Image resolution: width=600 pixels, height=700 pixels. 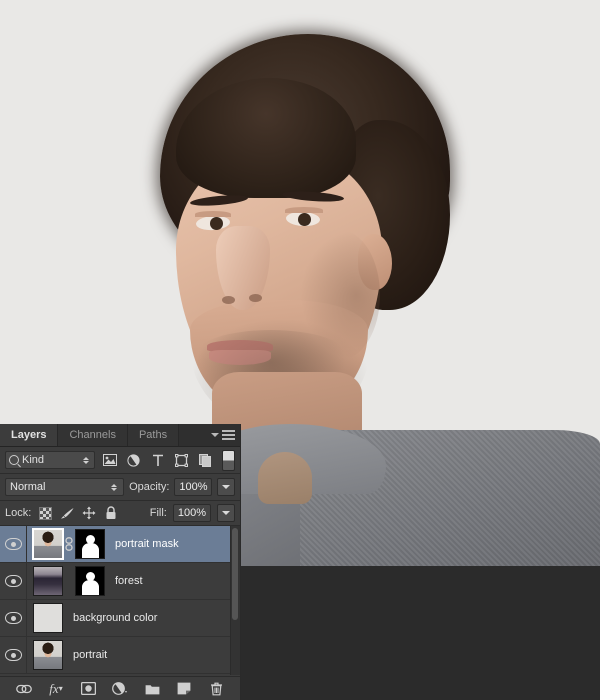 I want to click on tab-layers-label: Layers, so click(x=29, y=435).